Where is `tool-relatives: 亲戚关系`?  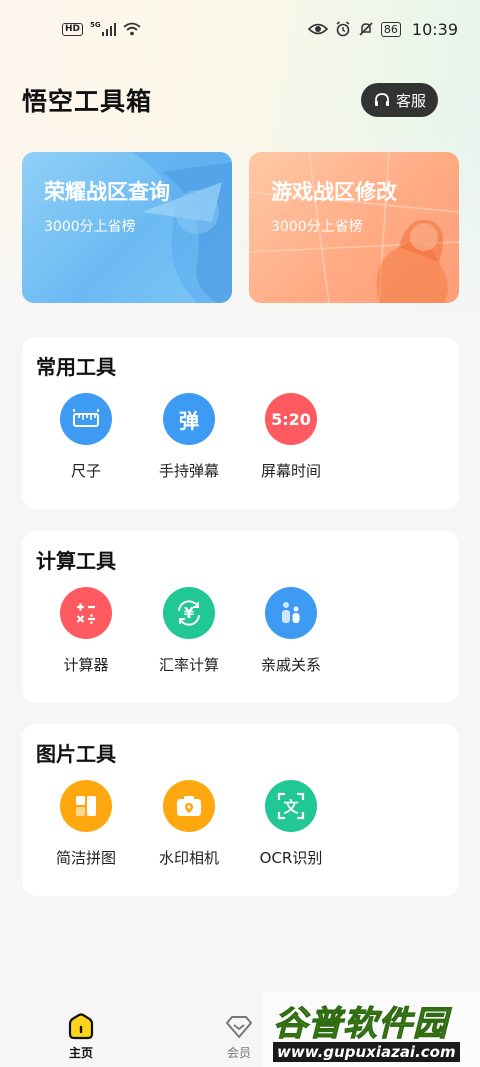
tool-relatives: 亲戚关系 is located at coordinates (291, 631).